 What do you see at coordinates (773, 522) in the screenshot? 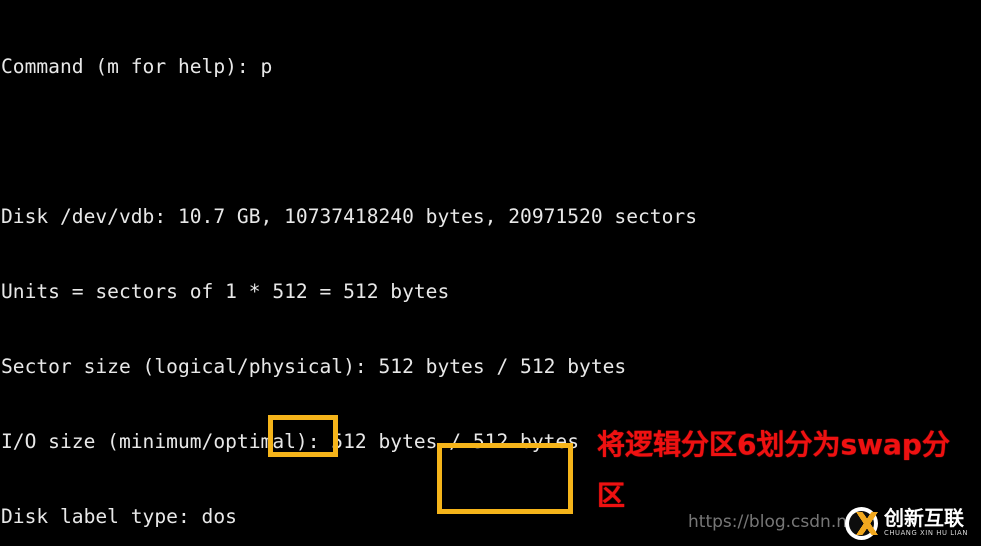
I see `csdn-watermark: https://blog.csdn.ne` at bounding box center [773, 522].